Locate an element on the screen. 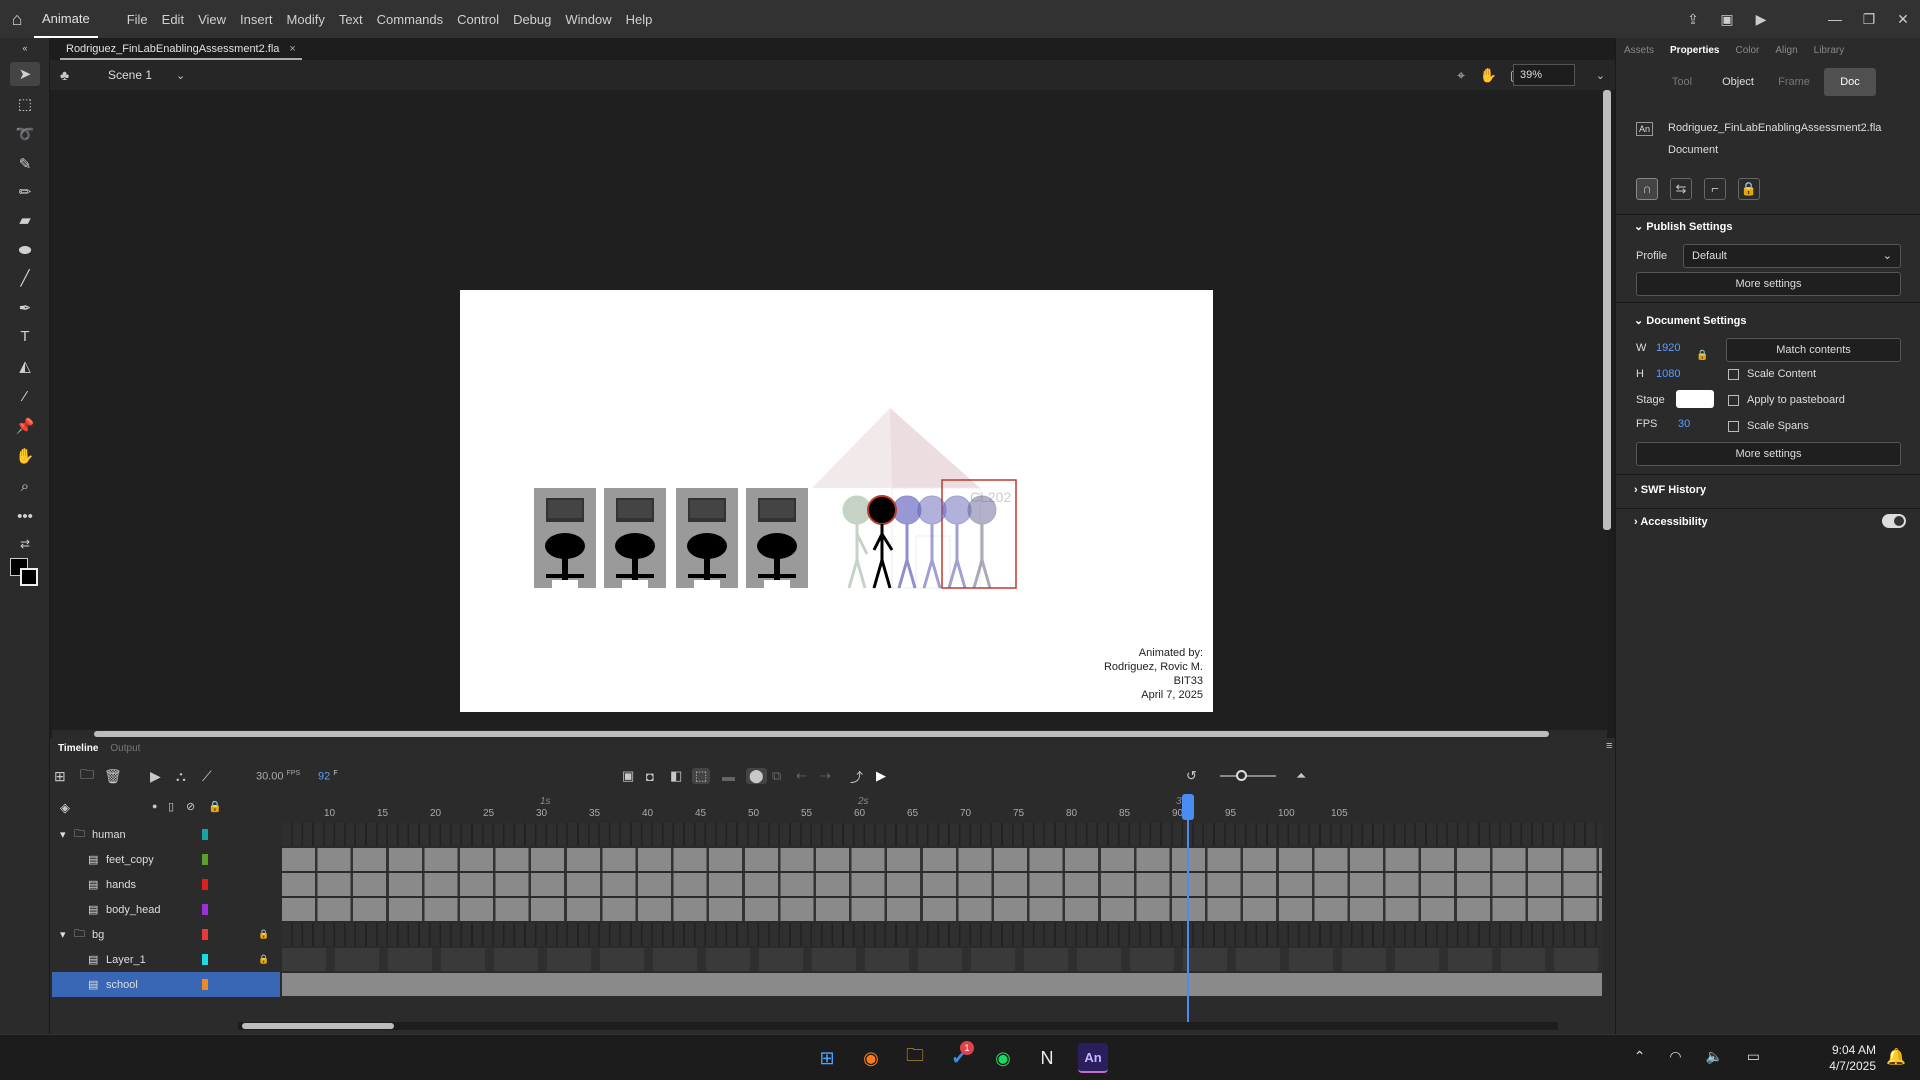  graph-icon: ⟋ is located at coordinates (207, 776).